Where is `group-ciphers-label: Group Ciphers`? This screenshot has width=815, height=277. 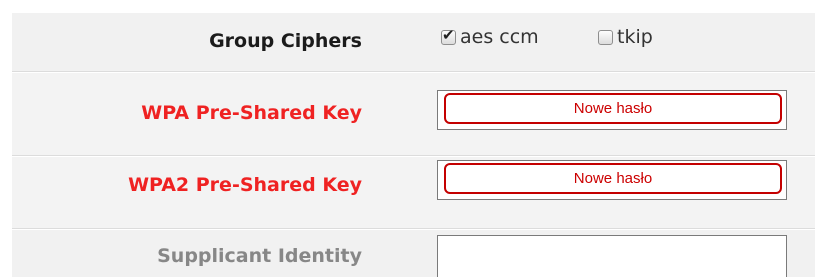
group-ciphers-label: Group Ciphers is located at coordinates (285, 41).